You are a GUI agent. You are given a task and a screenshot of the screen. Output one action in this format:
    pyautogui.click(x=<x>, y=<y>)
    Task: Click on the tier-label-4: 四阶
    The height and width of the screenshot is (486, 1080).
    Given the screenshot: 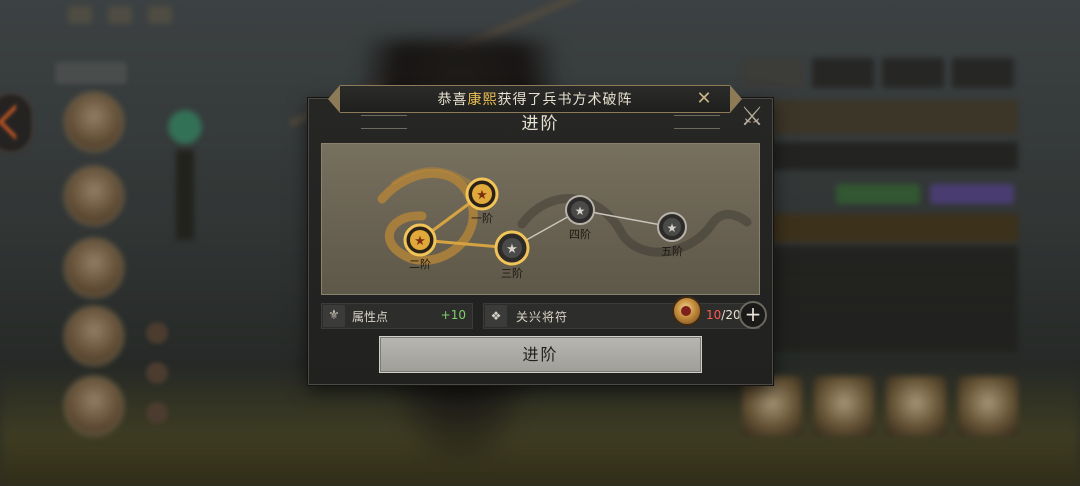 What is the action you would take?
    pyautogui.click(x=580, y=234)
    